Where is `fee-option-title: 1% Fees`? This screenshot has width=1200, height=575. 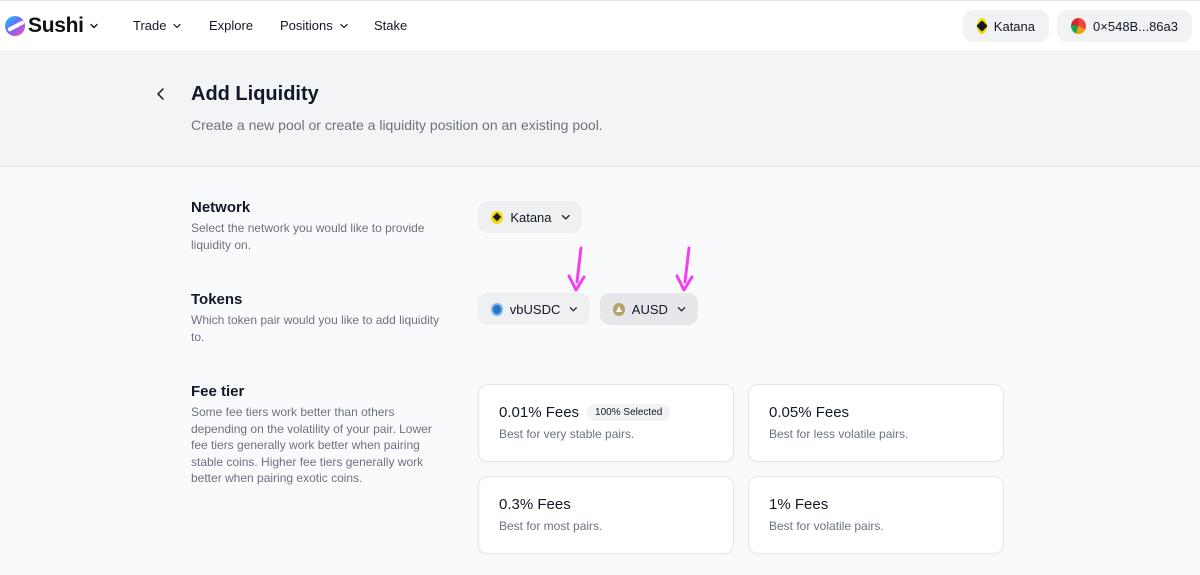 fee-option-title: 1% Fees is located at coordinates (798, 504).